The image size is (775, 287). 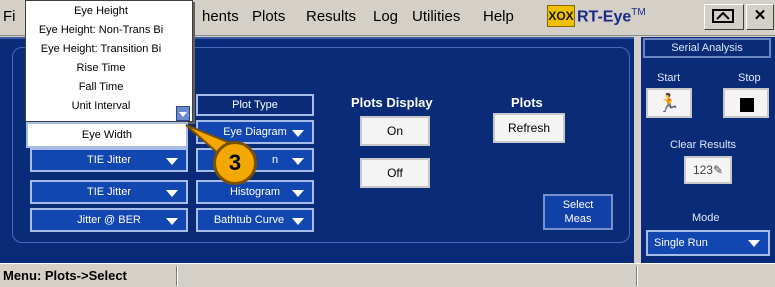 I want to click on measurement-select-selected: Eye Width, so click(x=107, y=135).